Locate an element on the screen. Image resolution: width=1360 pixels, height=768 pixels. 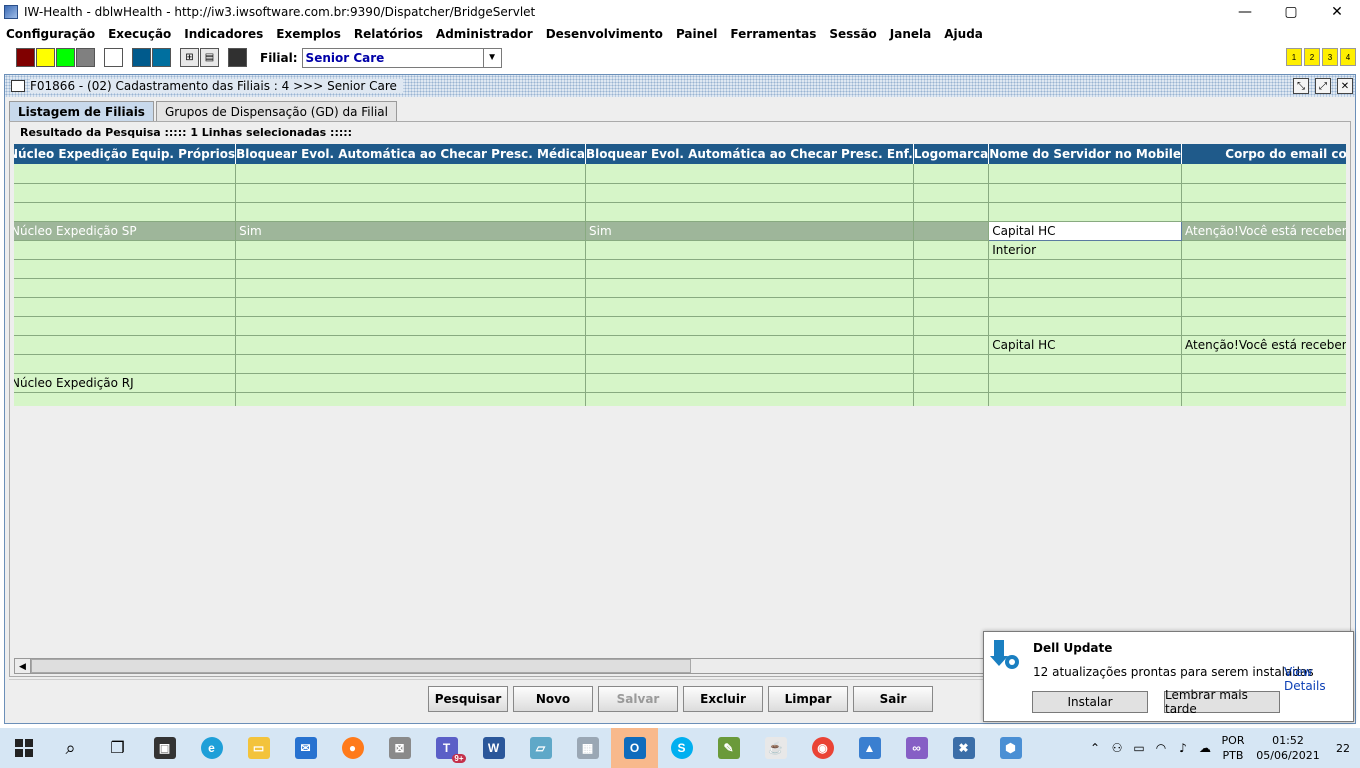
wifi-icon: ◠ is located at coordinates (1161, 748).